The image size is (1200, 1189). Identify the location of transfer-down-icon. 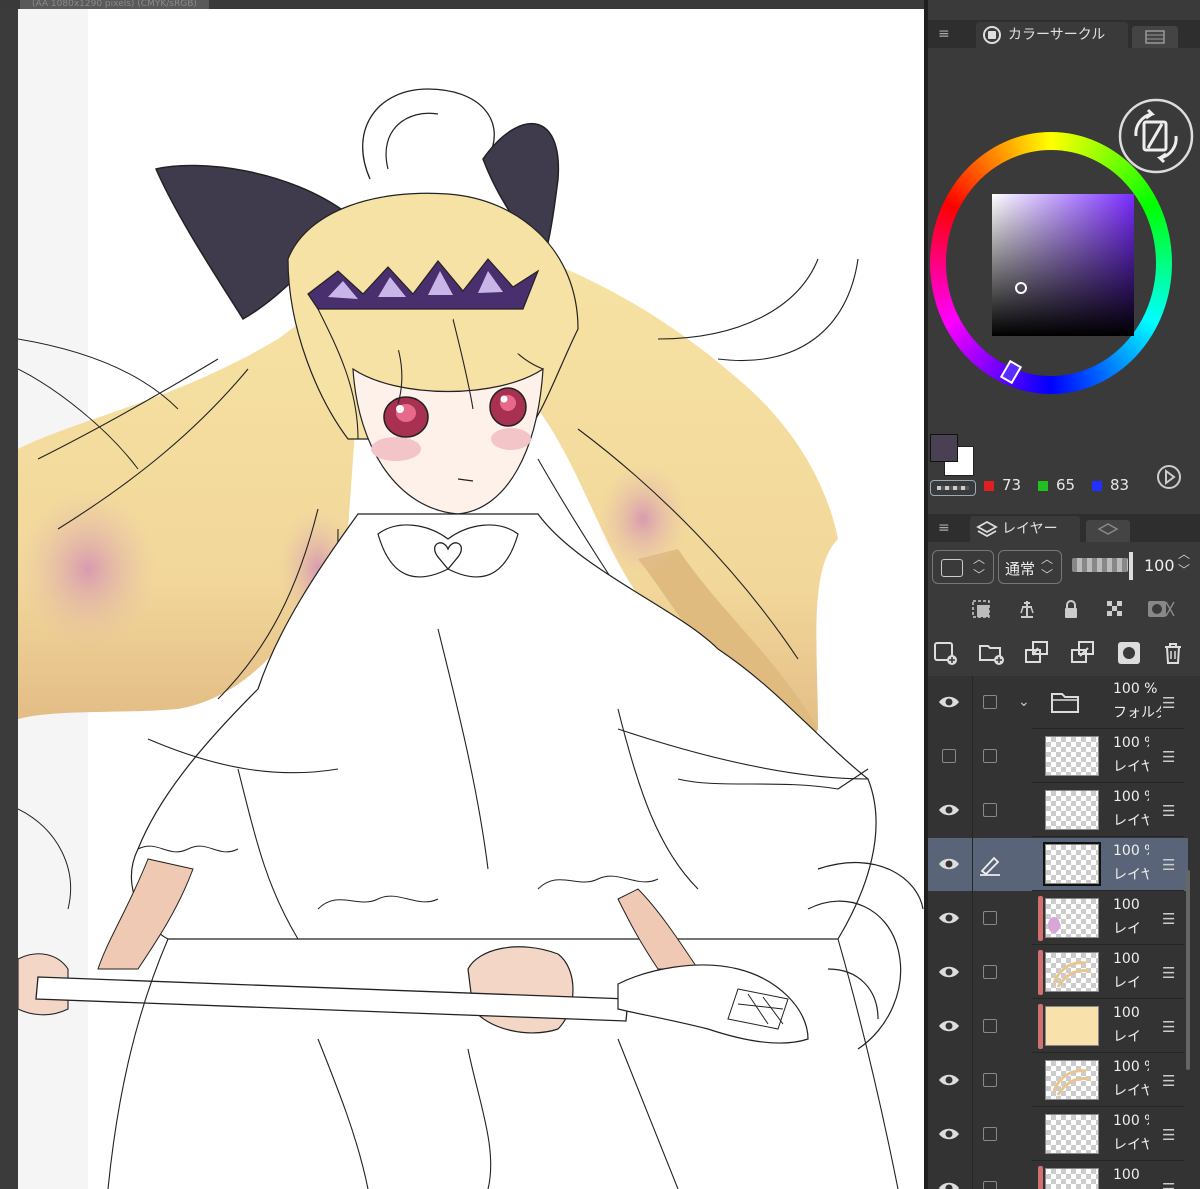
(1037, 653).